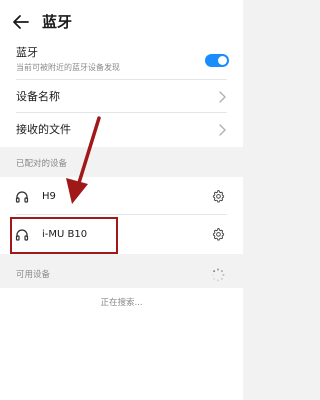 The height and width of the screenshot is (400, 320). I want to click on page-title: 蓝牙, so click(57, 22).